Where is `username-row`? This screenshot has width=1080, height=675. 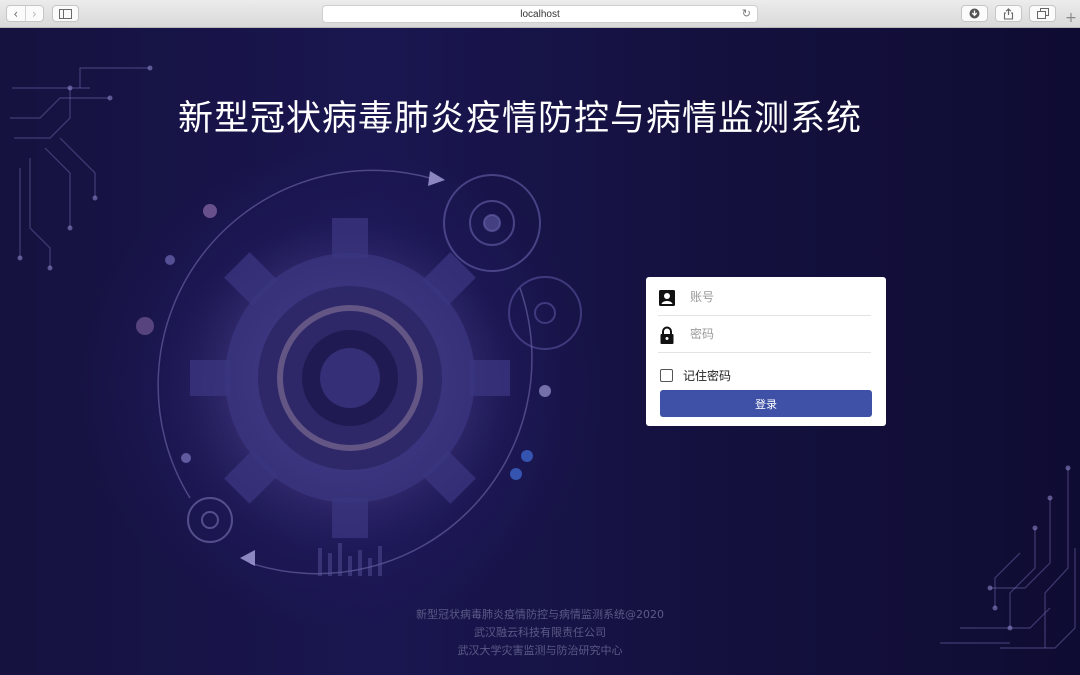 username-row is located at coordinates (764, 297).